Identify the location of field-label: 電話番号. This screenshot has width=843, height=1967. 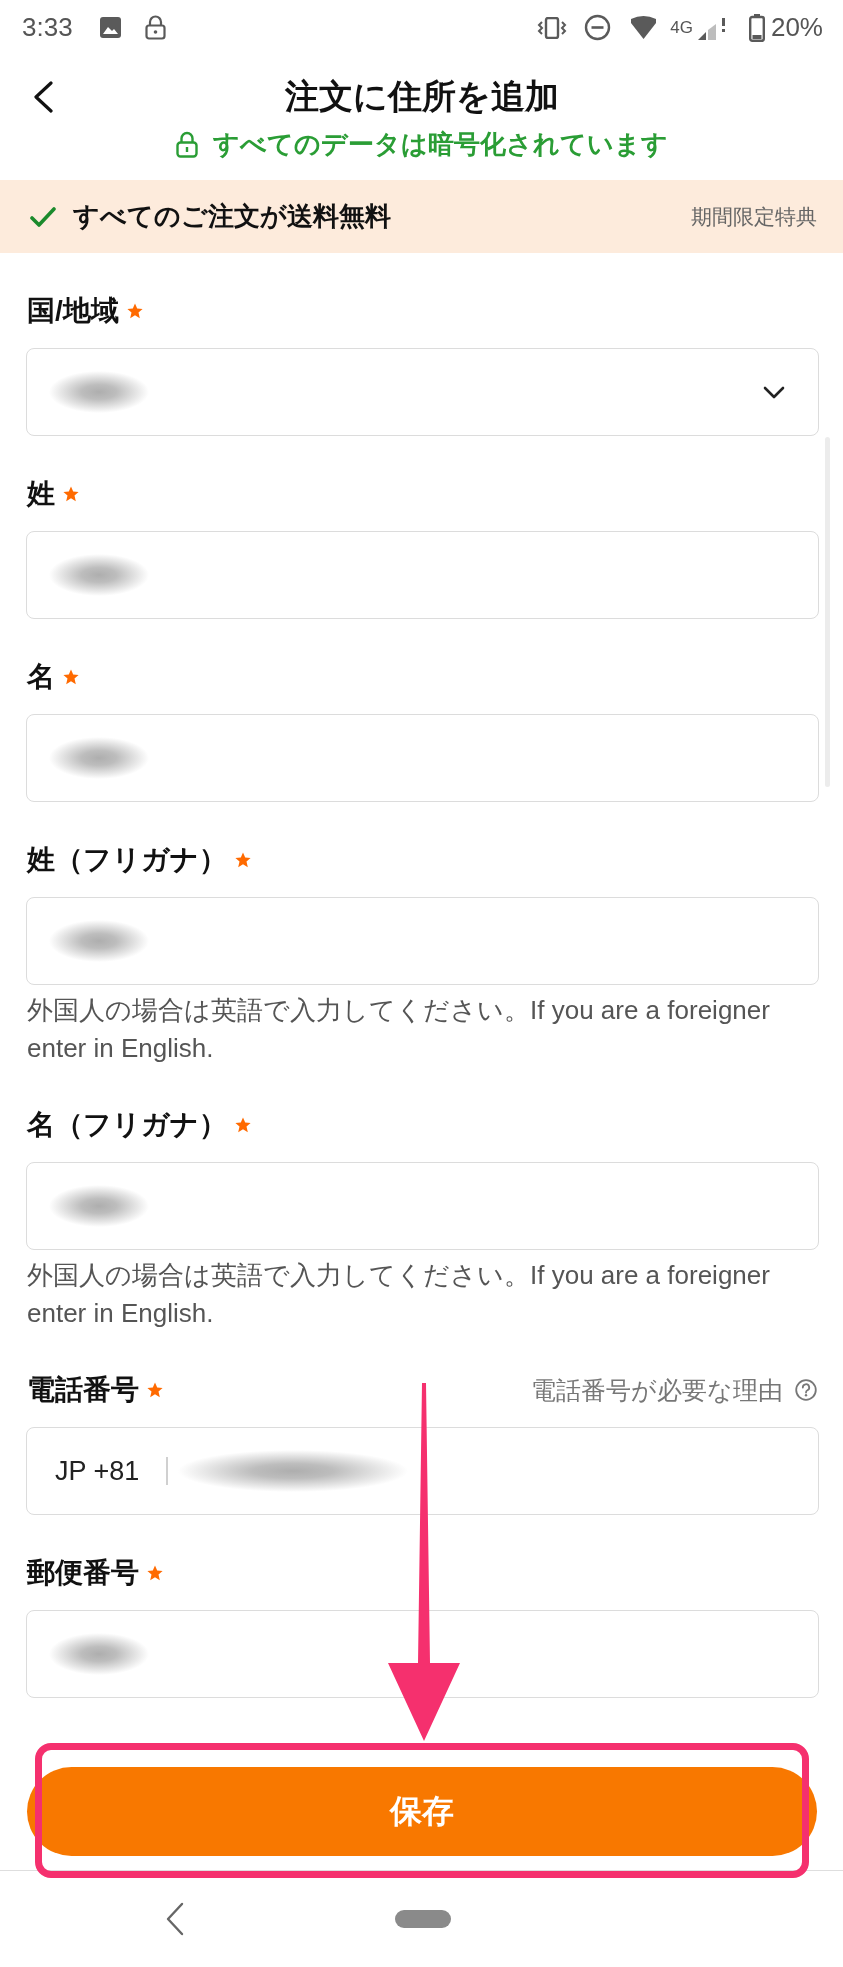
(83, 1390).